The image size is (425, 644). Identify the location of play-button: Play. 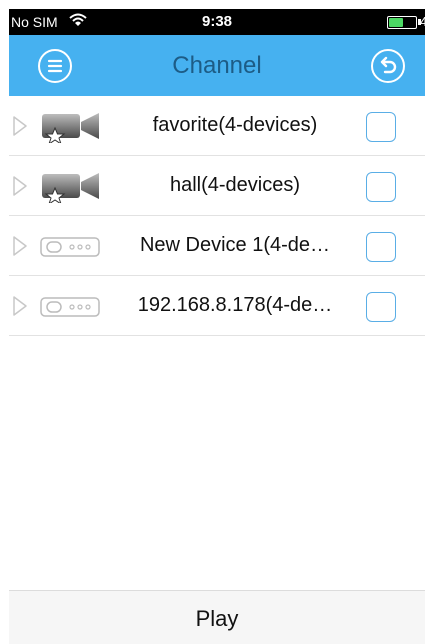
(217, 619).